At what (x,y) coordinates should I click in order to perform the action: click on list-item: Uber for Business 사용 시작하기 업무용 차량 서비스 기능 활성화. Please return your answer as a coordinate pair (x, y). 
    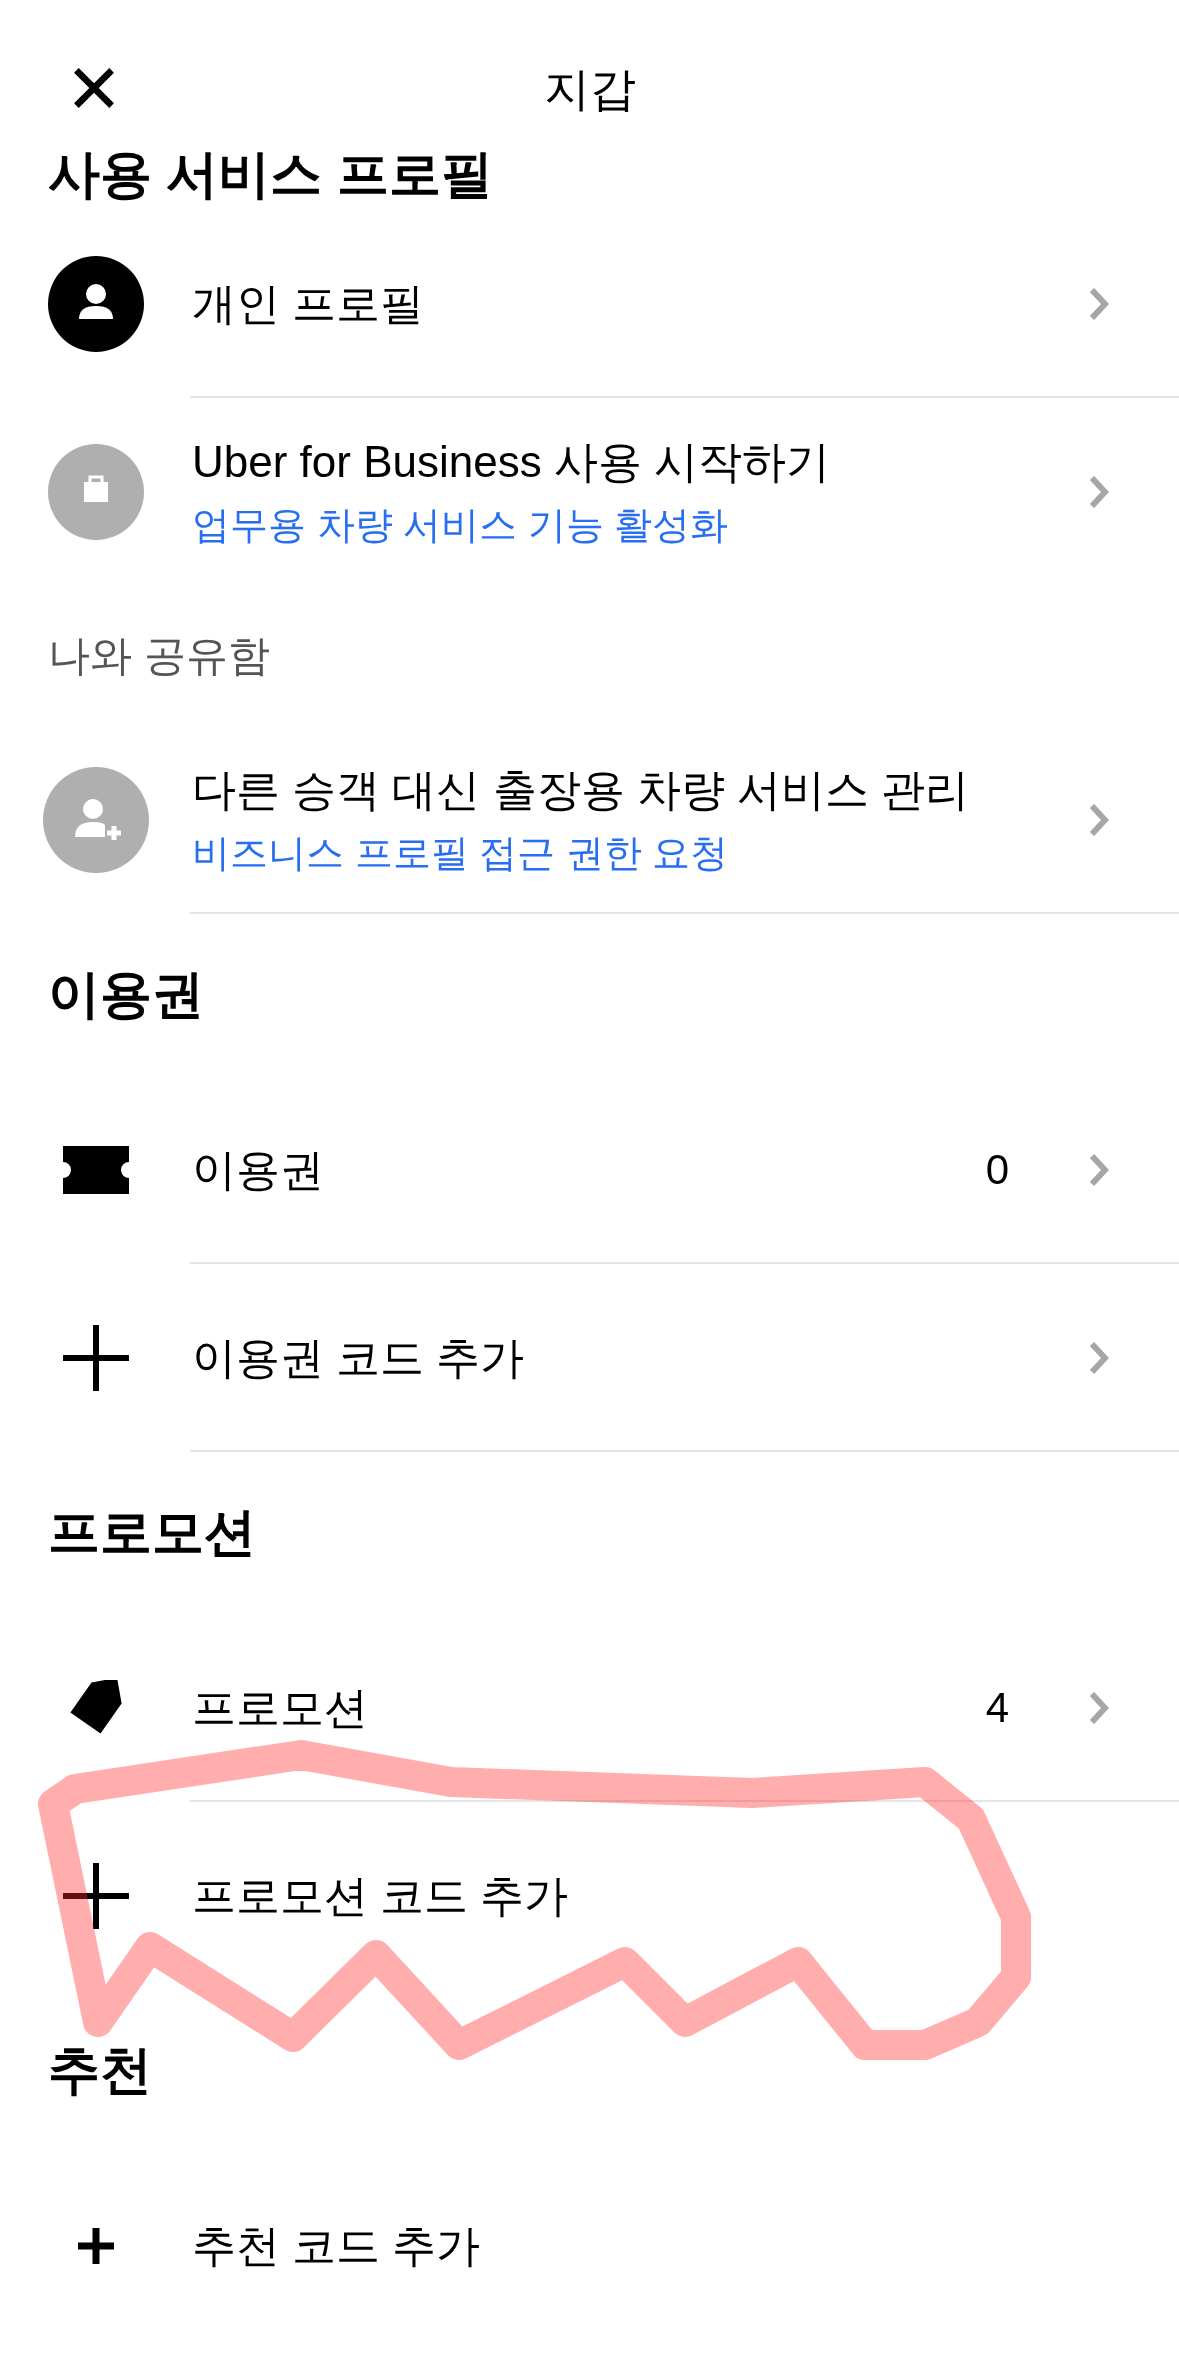
    Looking at the image, I should click on (589, 492).